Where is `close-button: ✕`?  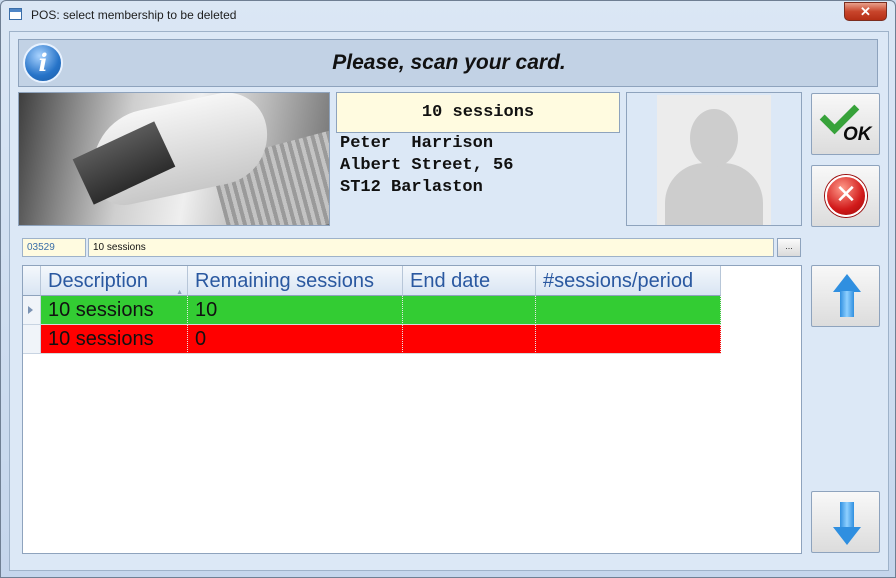
close-button: ✕ is located at coordinates (865, 11).